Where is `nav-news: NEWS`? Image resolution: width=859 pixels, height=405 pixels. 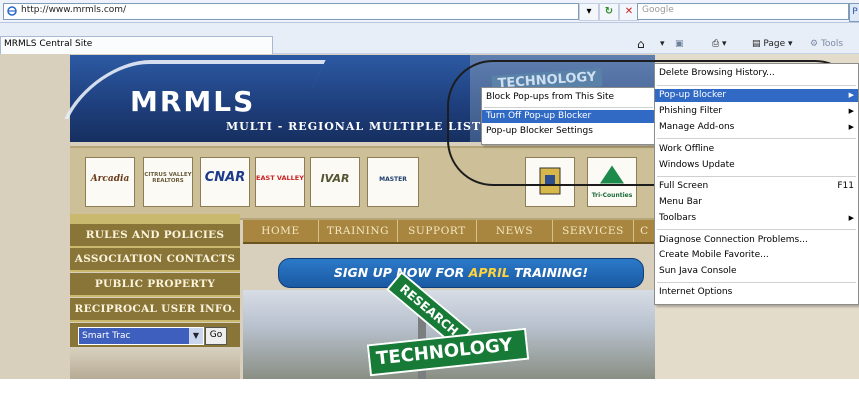 nav-news: NEWS is located at coordinates (515, 231).